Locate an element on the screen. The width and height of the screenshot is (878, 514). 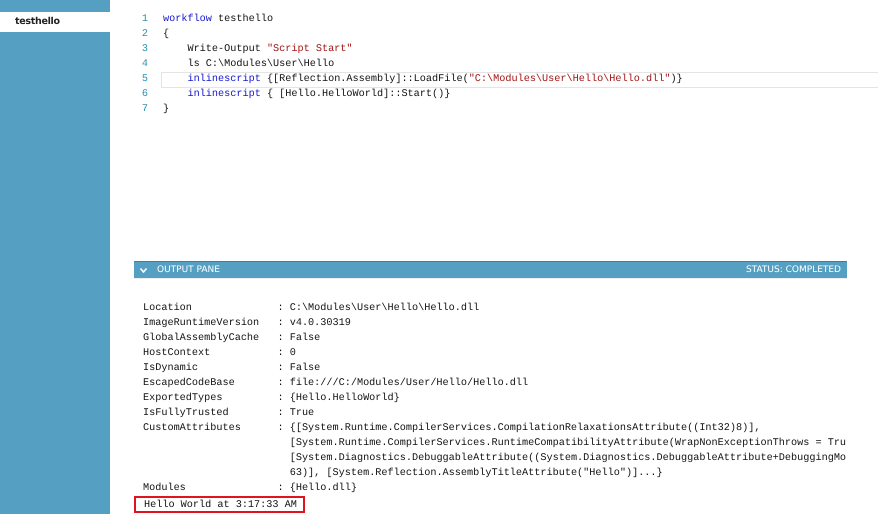
line-number: 1 is located at coordinates (144, 20).